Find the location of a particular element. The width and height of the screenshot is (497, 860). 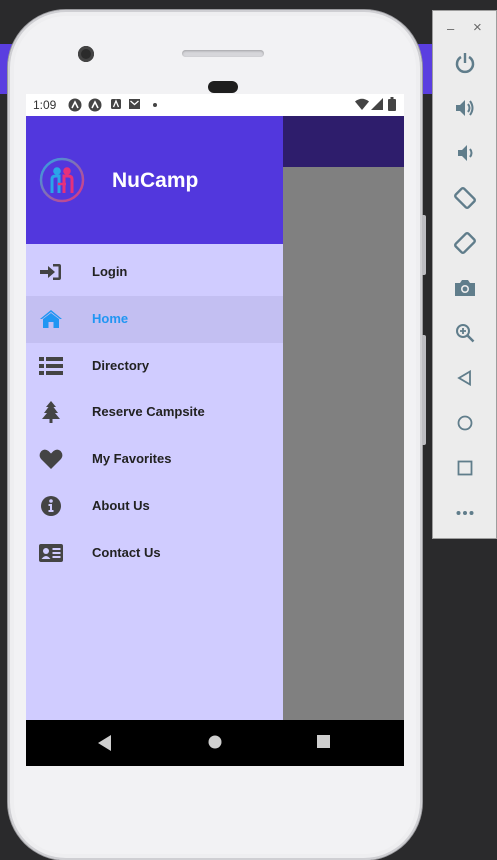

zoom-button is located at coordinates (465, 333).